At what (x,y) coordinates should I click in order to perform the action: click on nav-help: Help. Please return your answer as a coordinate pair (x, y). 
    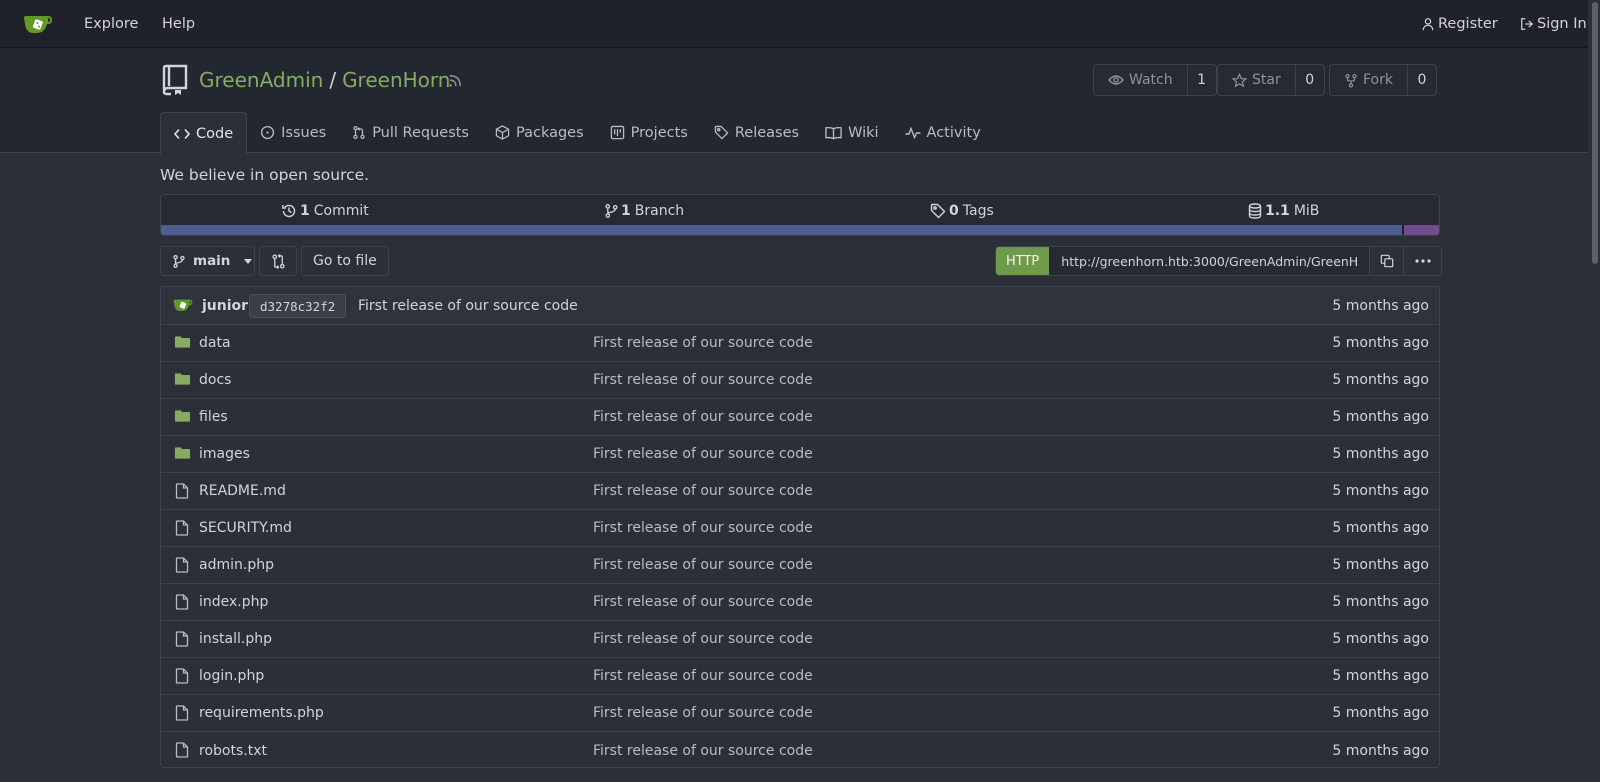
    Looking at the image, I should click on (178, 24).